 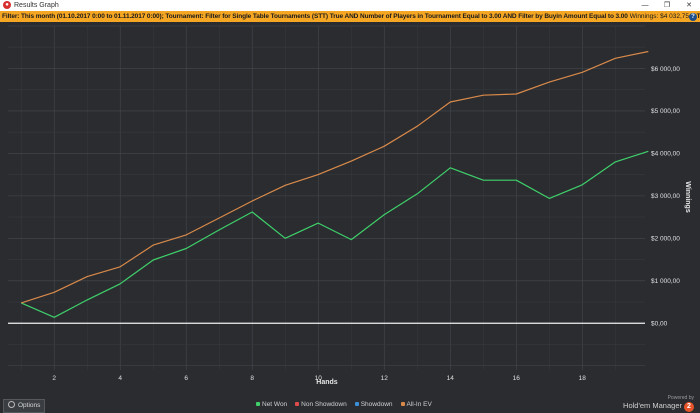 I want to click on x-tick-label: 4, so click(x=120, y=378).